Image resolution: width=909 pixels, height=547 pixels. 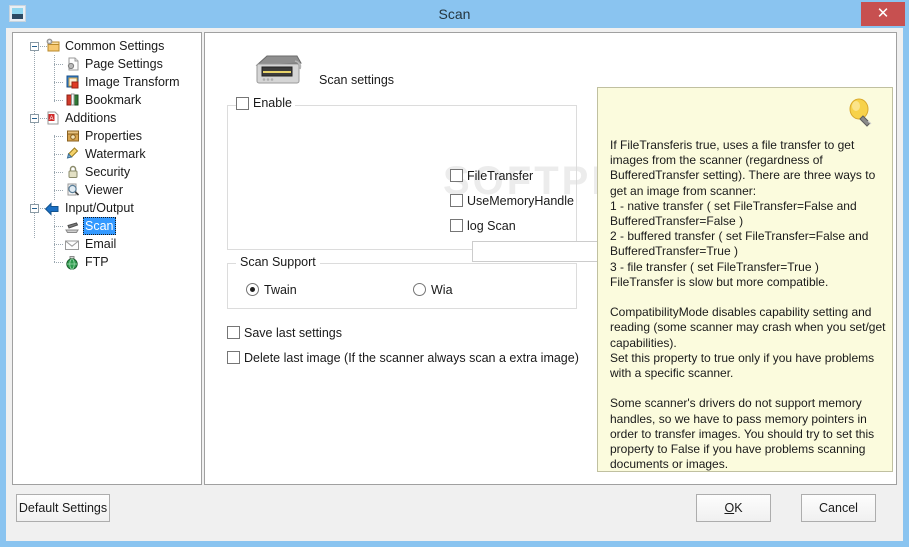 I want to click on sidebar-item-ftp: FTP, so click(x=88, y=262).